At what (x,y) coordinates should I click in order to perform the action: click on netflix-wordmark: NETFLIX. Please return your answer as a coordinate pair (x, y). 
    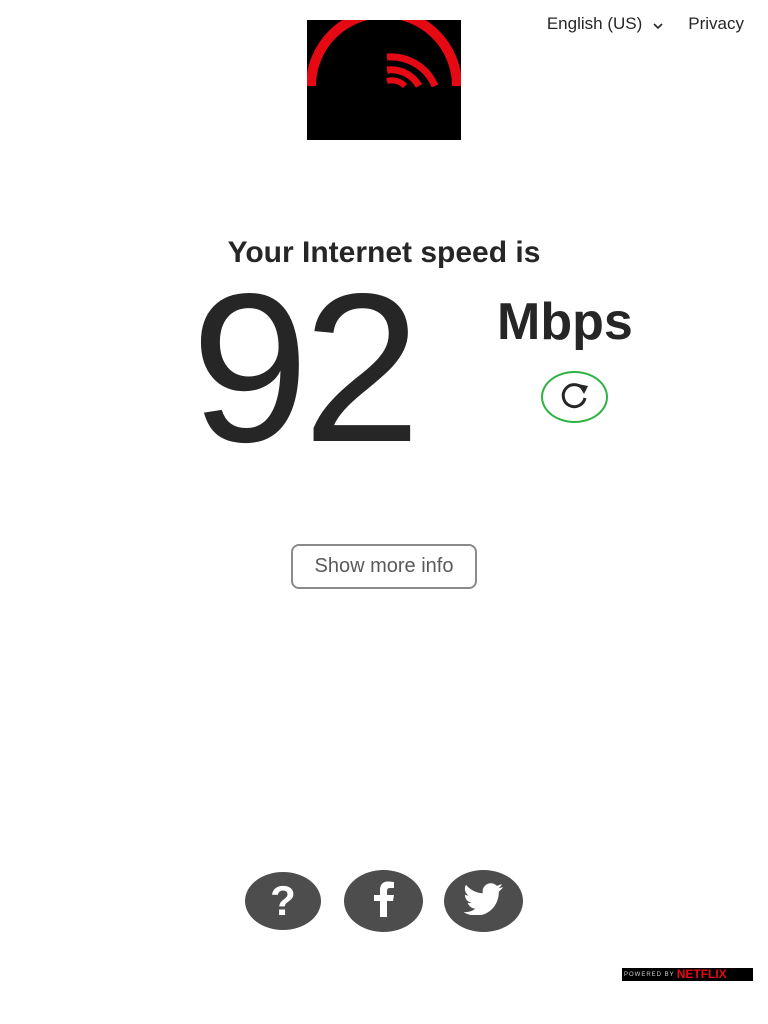
    Looking at the image, I should click on (701, 974).